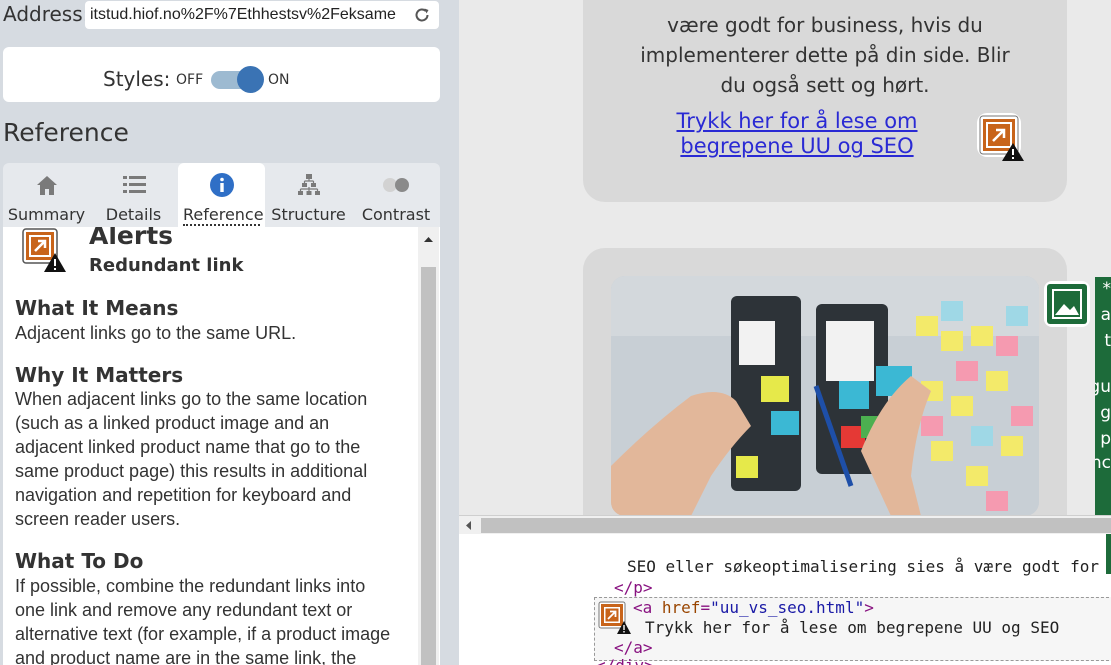 The image size is (1111, 665). Describe the element at coordinates (249, 15) in the screenshot. I see `address-input` at that location.